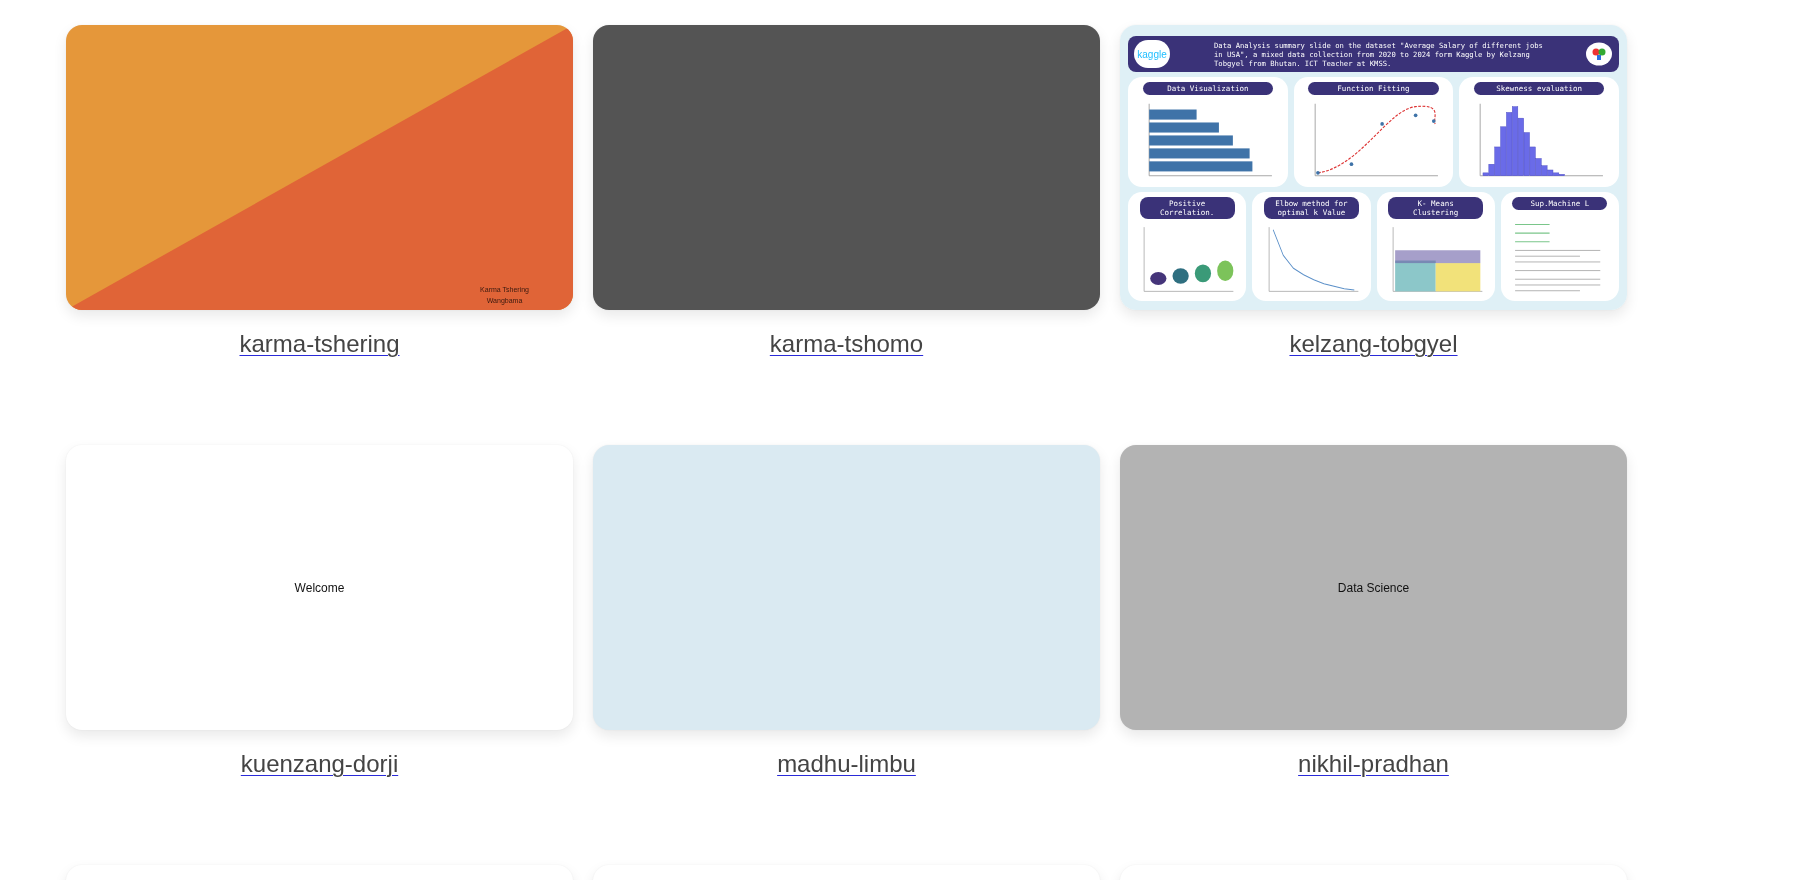  Describe the element at coordinates (1373, 764) in the screenshot. I see `card-link: nikhil-pradhan` at that location.